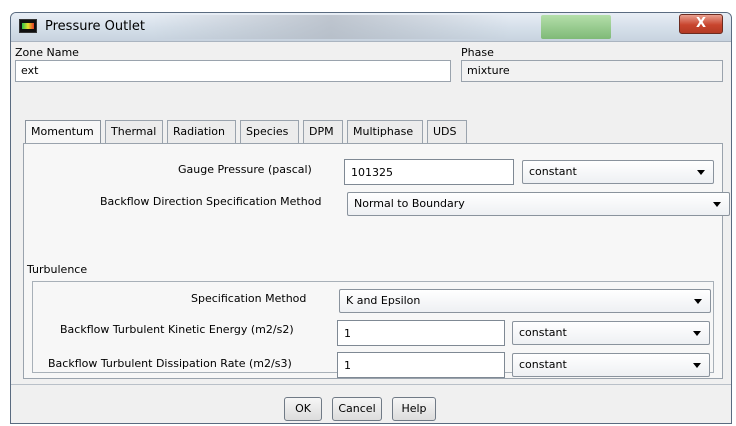  What do you see at coordinates (211, 201) in the screenshot?
I see `backflow-direction-label: Backflow Direction Specification Method` at bounding box center [211, 201].